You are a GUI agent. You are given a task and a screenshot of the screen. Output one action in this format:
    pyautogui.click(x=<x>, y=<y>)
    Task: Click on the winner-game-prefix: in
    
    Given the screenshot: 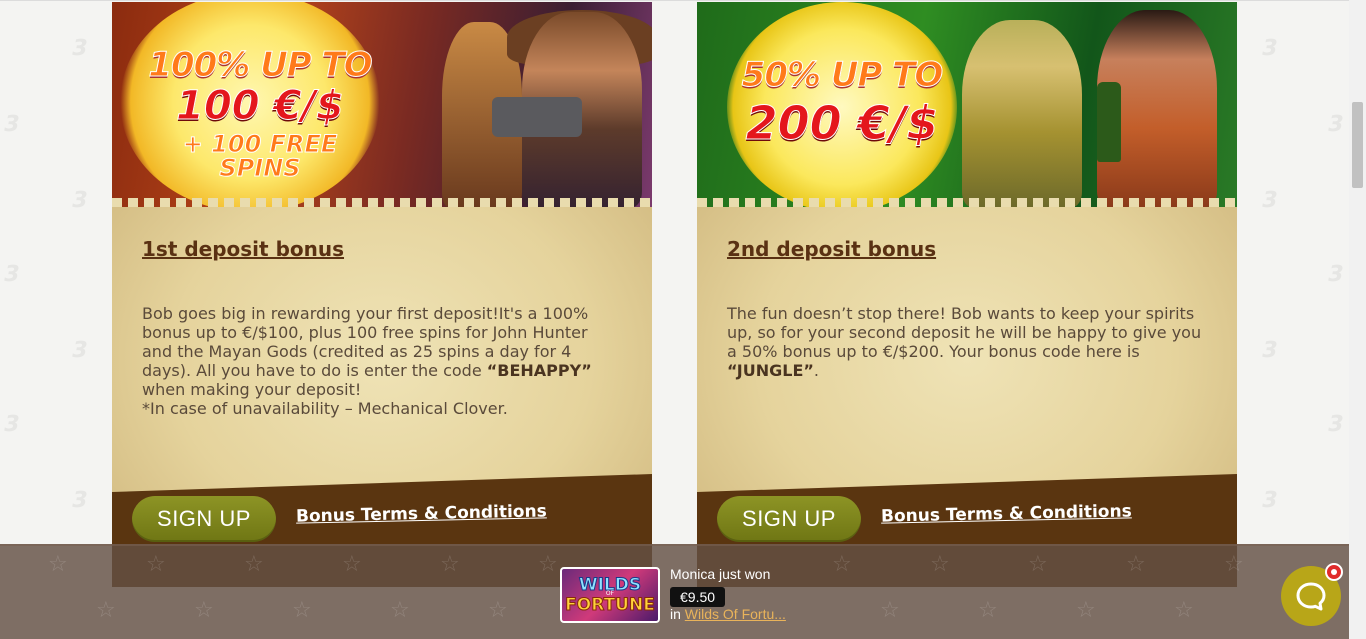 What is the action you would take?
    pyautogui.click(x=677, y=614)
    